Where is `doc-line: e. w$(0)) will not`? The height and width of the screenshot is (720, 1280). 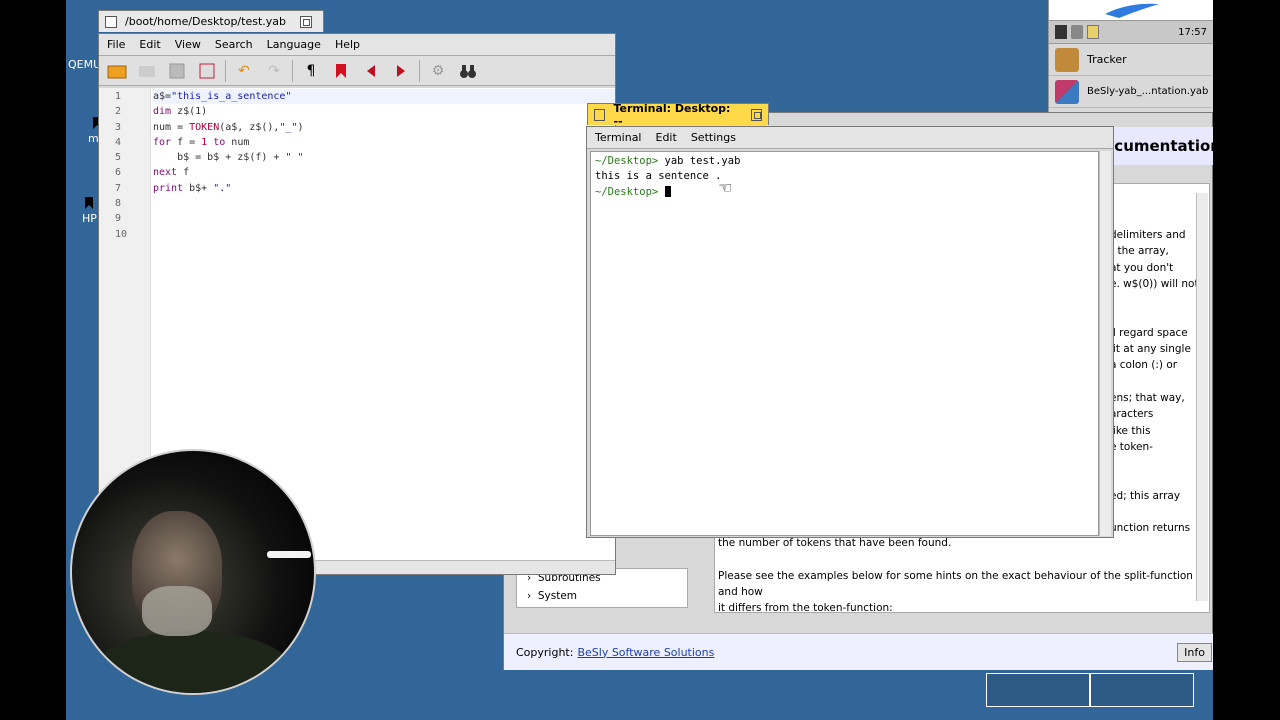 doc-line: e. w$(0)) will not is located at coordinates (1154, 283).